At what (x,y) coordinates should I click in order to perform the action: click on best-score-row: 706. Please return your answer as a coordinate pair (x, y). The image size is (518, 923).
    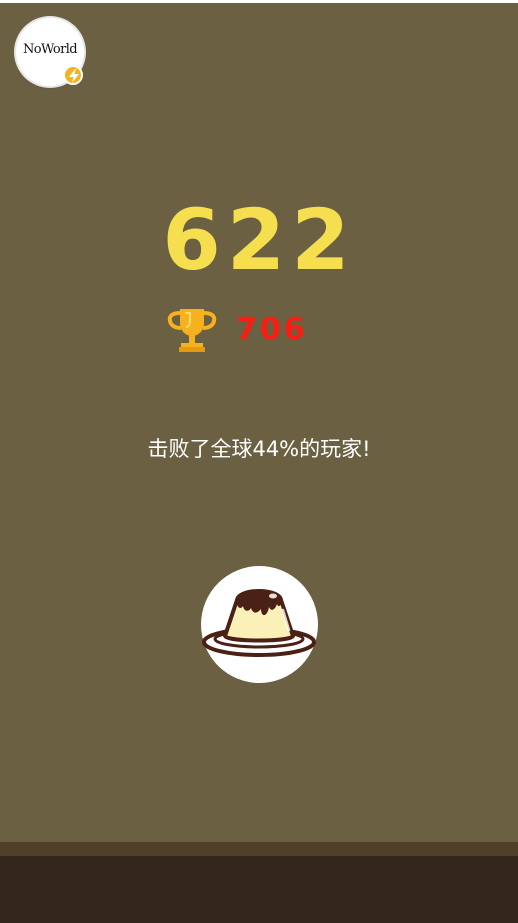
    Looking at the image, I should click on (266, 329).